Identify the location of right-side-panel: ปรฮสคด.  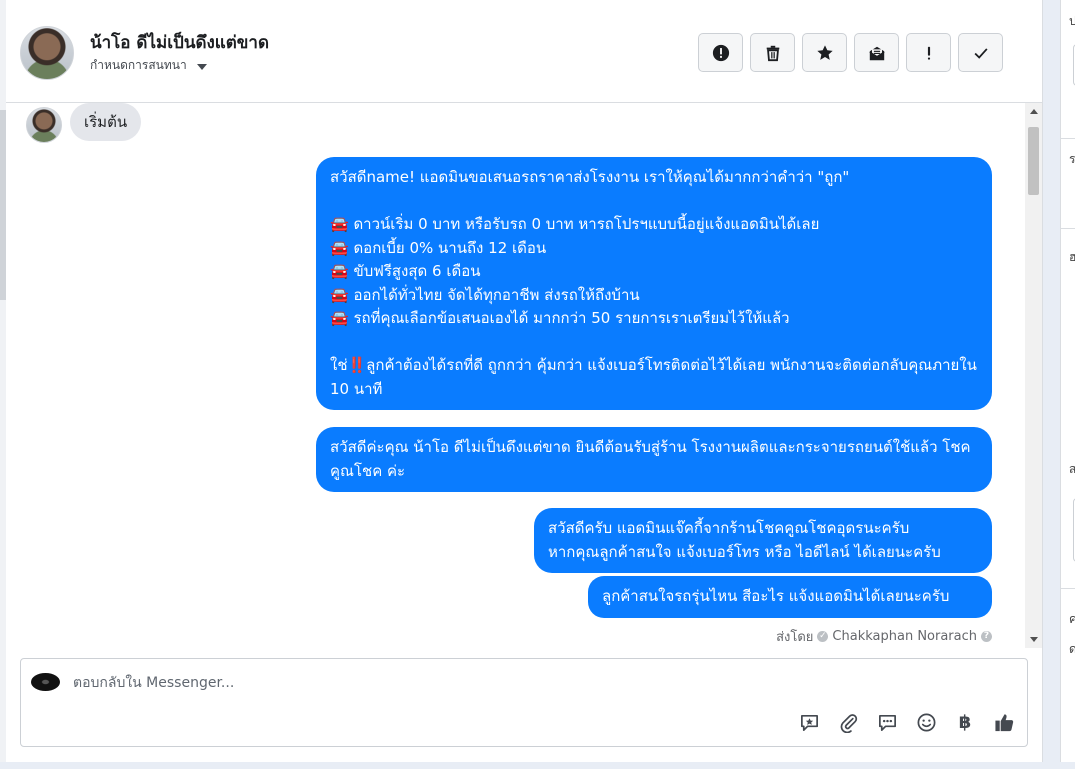
(1067, 381).